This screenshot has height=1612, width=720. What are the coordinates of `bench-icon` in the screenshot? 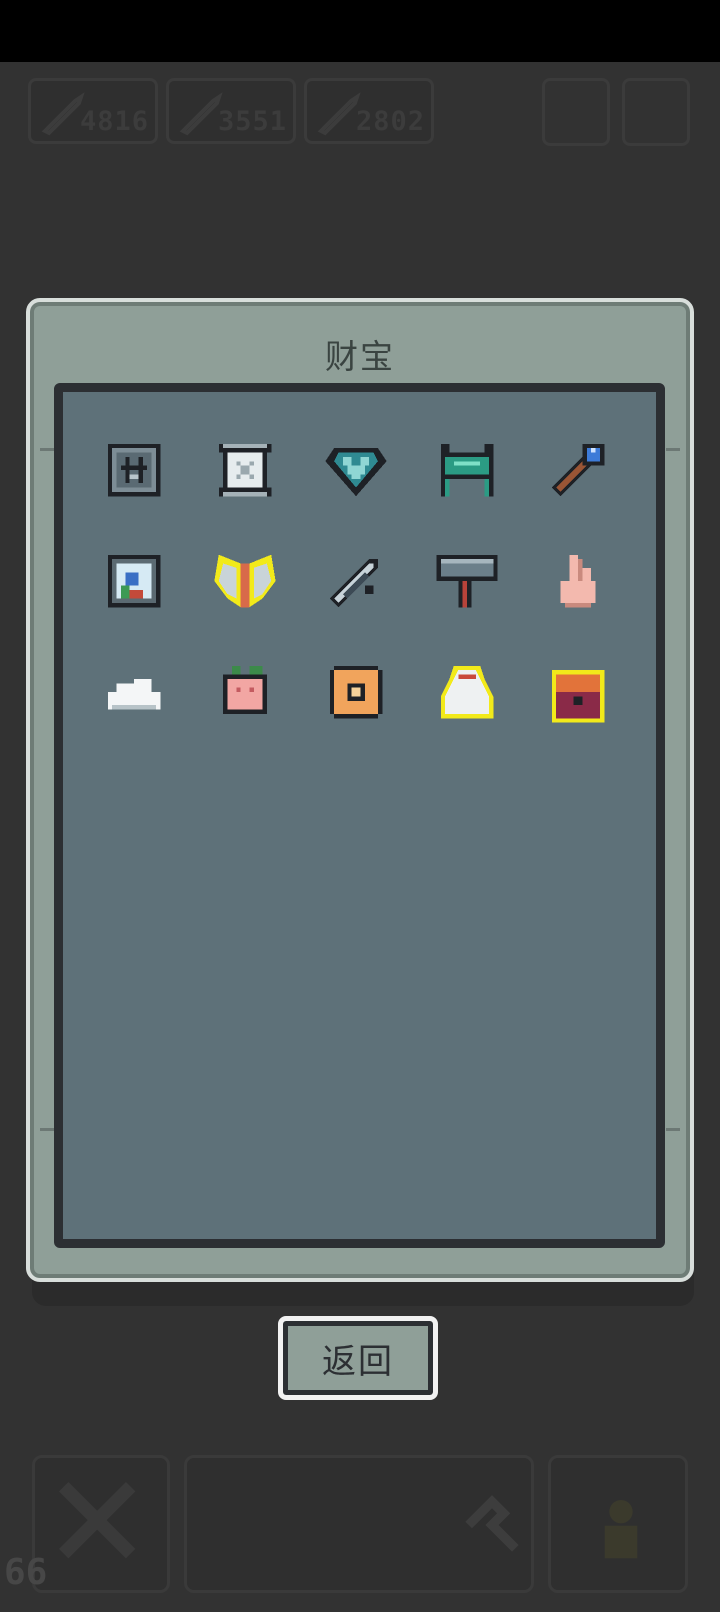 It's located at (467, 470).